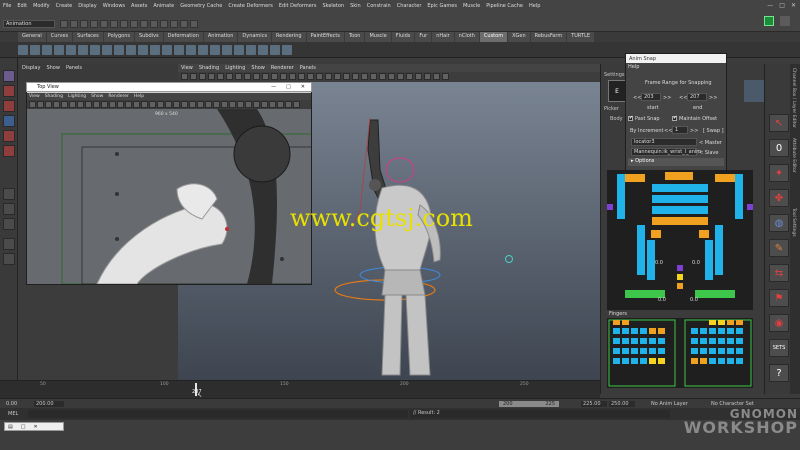  Describe the element at coordinates (769, 21) in the screenshot. I see `show-hide-icon` at that location.